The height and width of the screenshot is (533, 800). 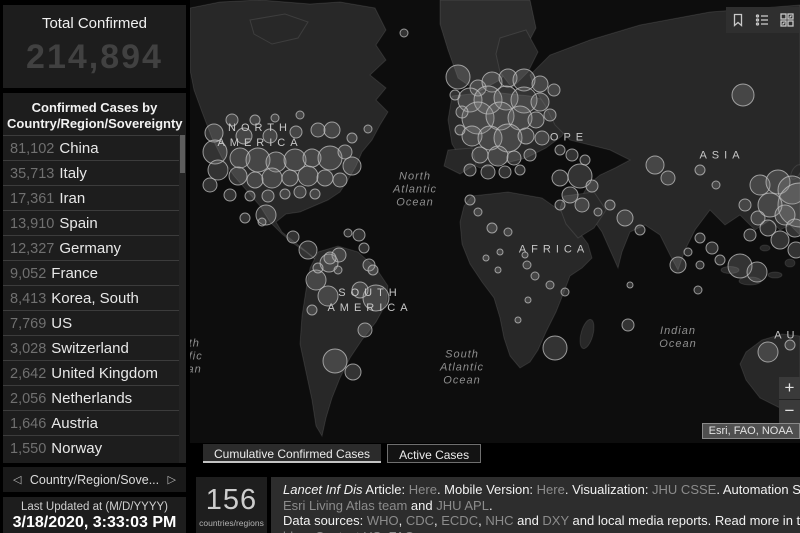 I want to click on list-scrollbar-thumb, so click(x=182, y=154).